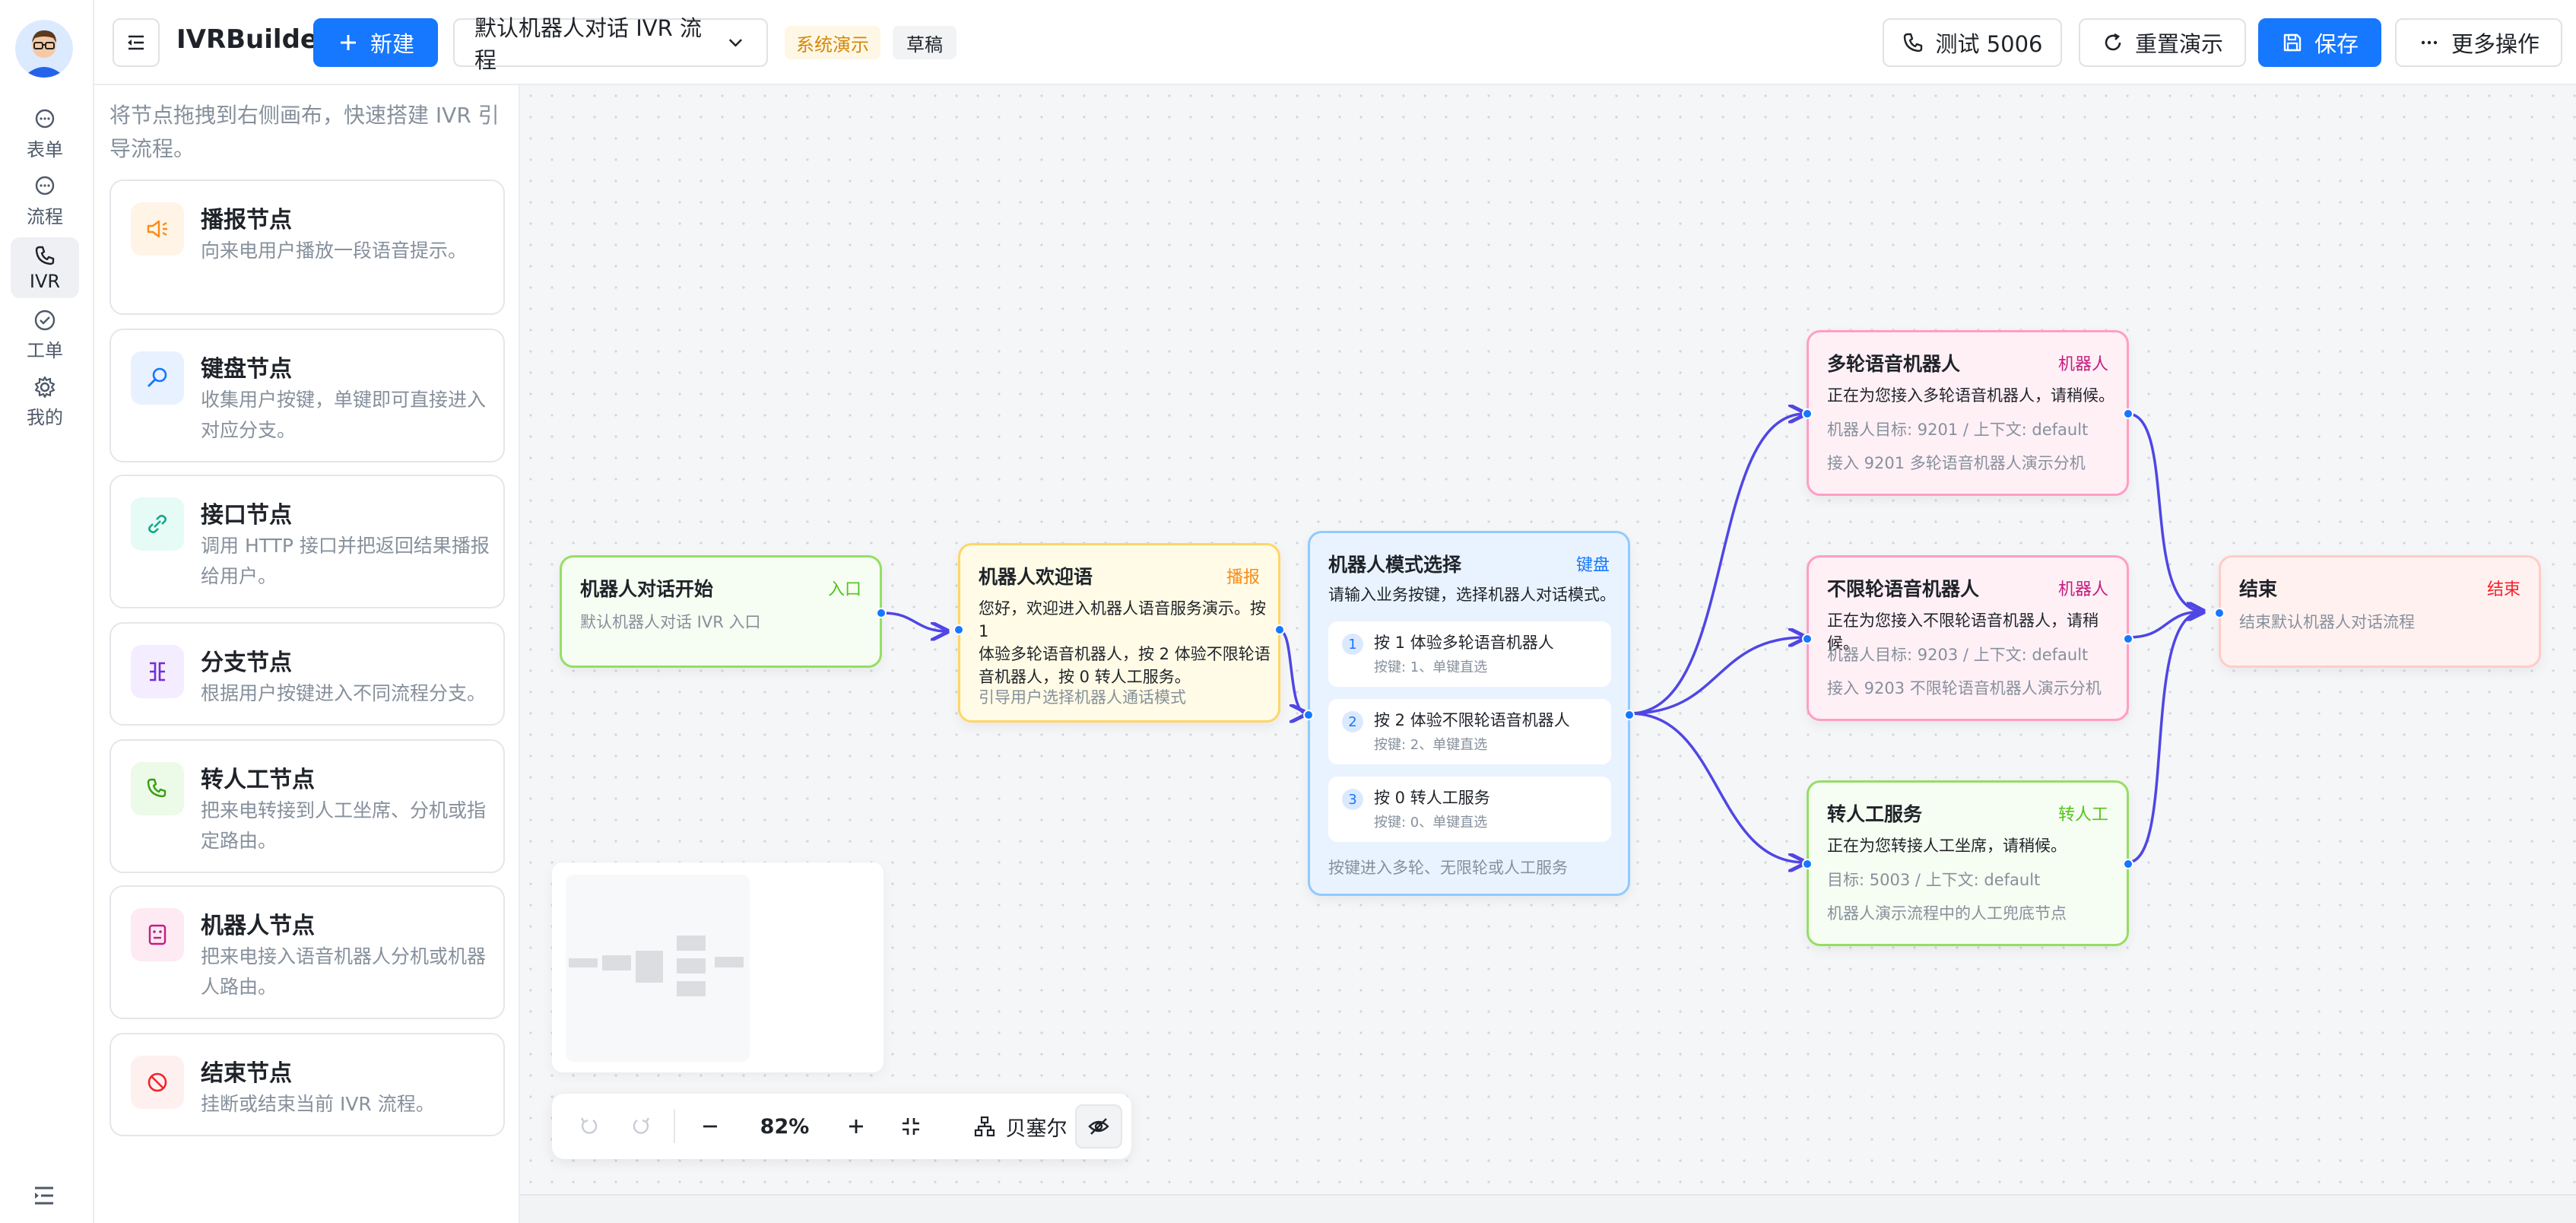 This screenshot has height=1223, width=2576. I want to click on rail-item-form: 表单, so click(45, 133).